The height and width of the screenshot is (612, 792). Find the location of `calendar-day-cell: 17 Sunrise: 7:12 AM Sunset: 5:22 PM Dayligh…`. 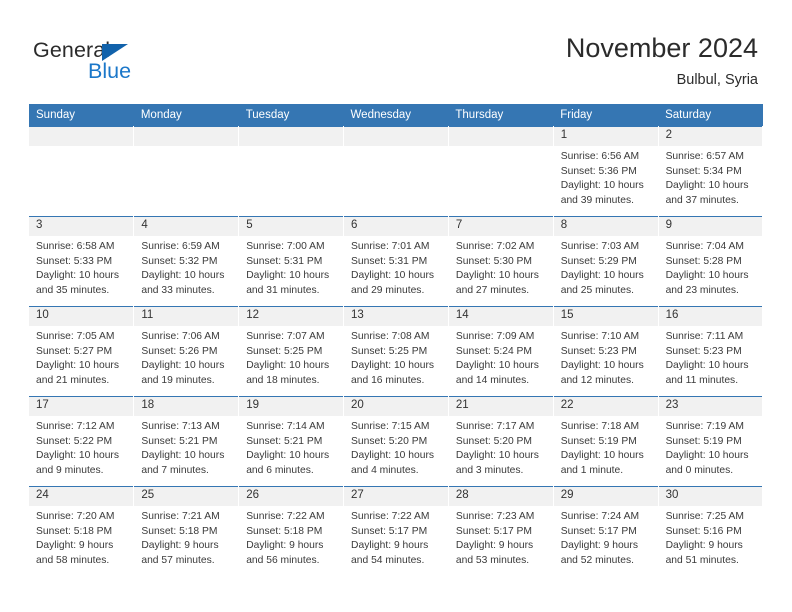

calendar-day-cell: 17 Sunrise: 7:12 AM Sunset: 5:22 PM Dayligh… is located at coordinates (82, 441).